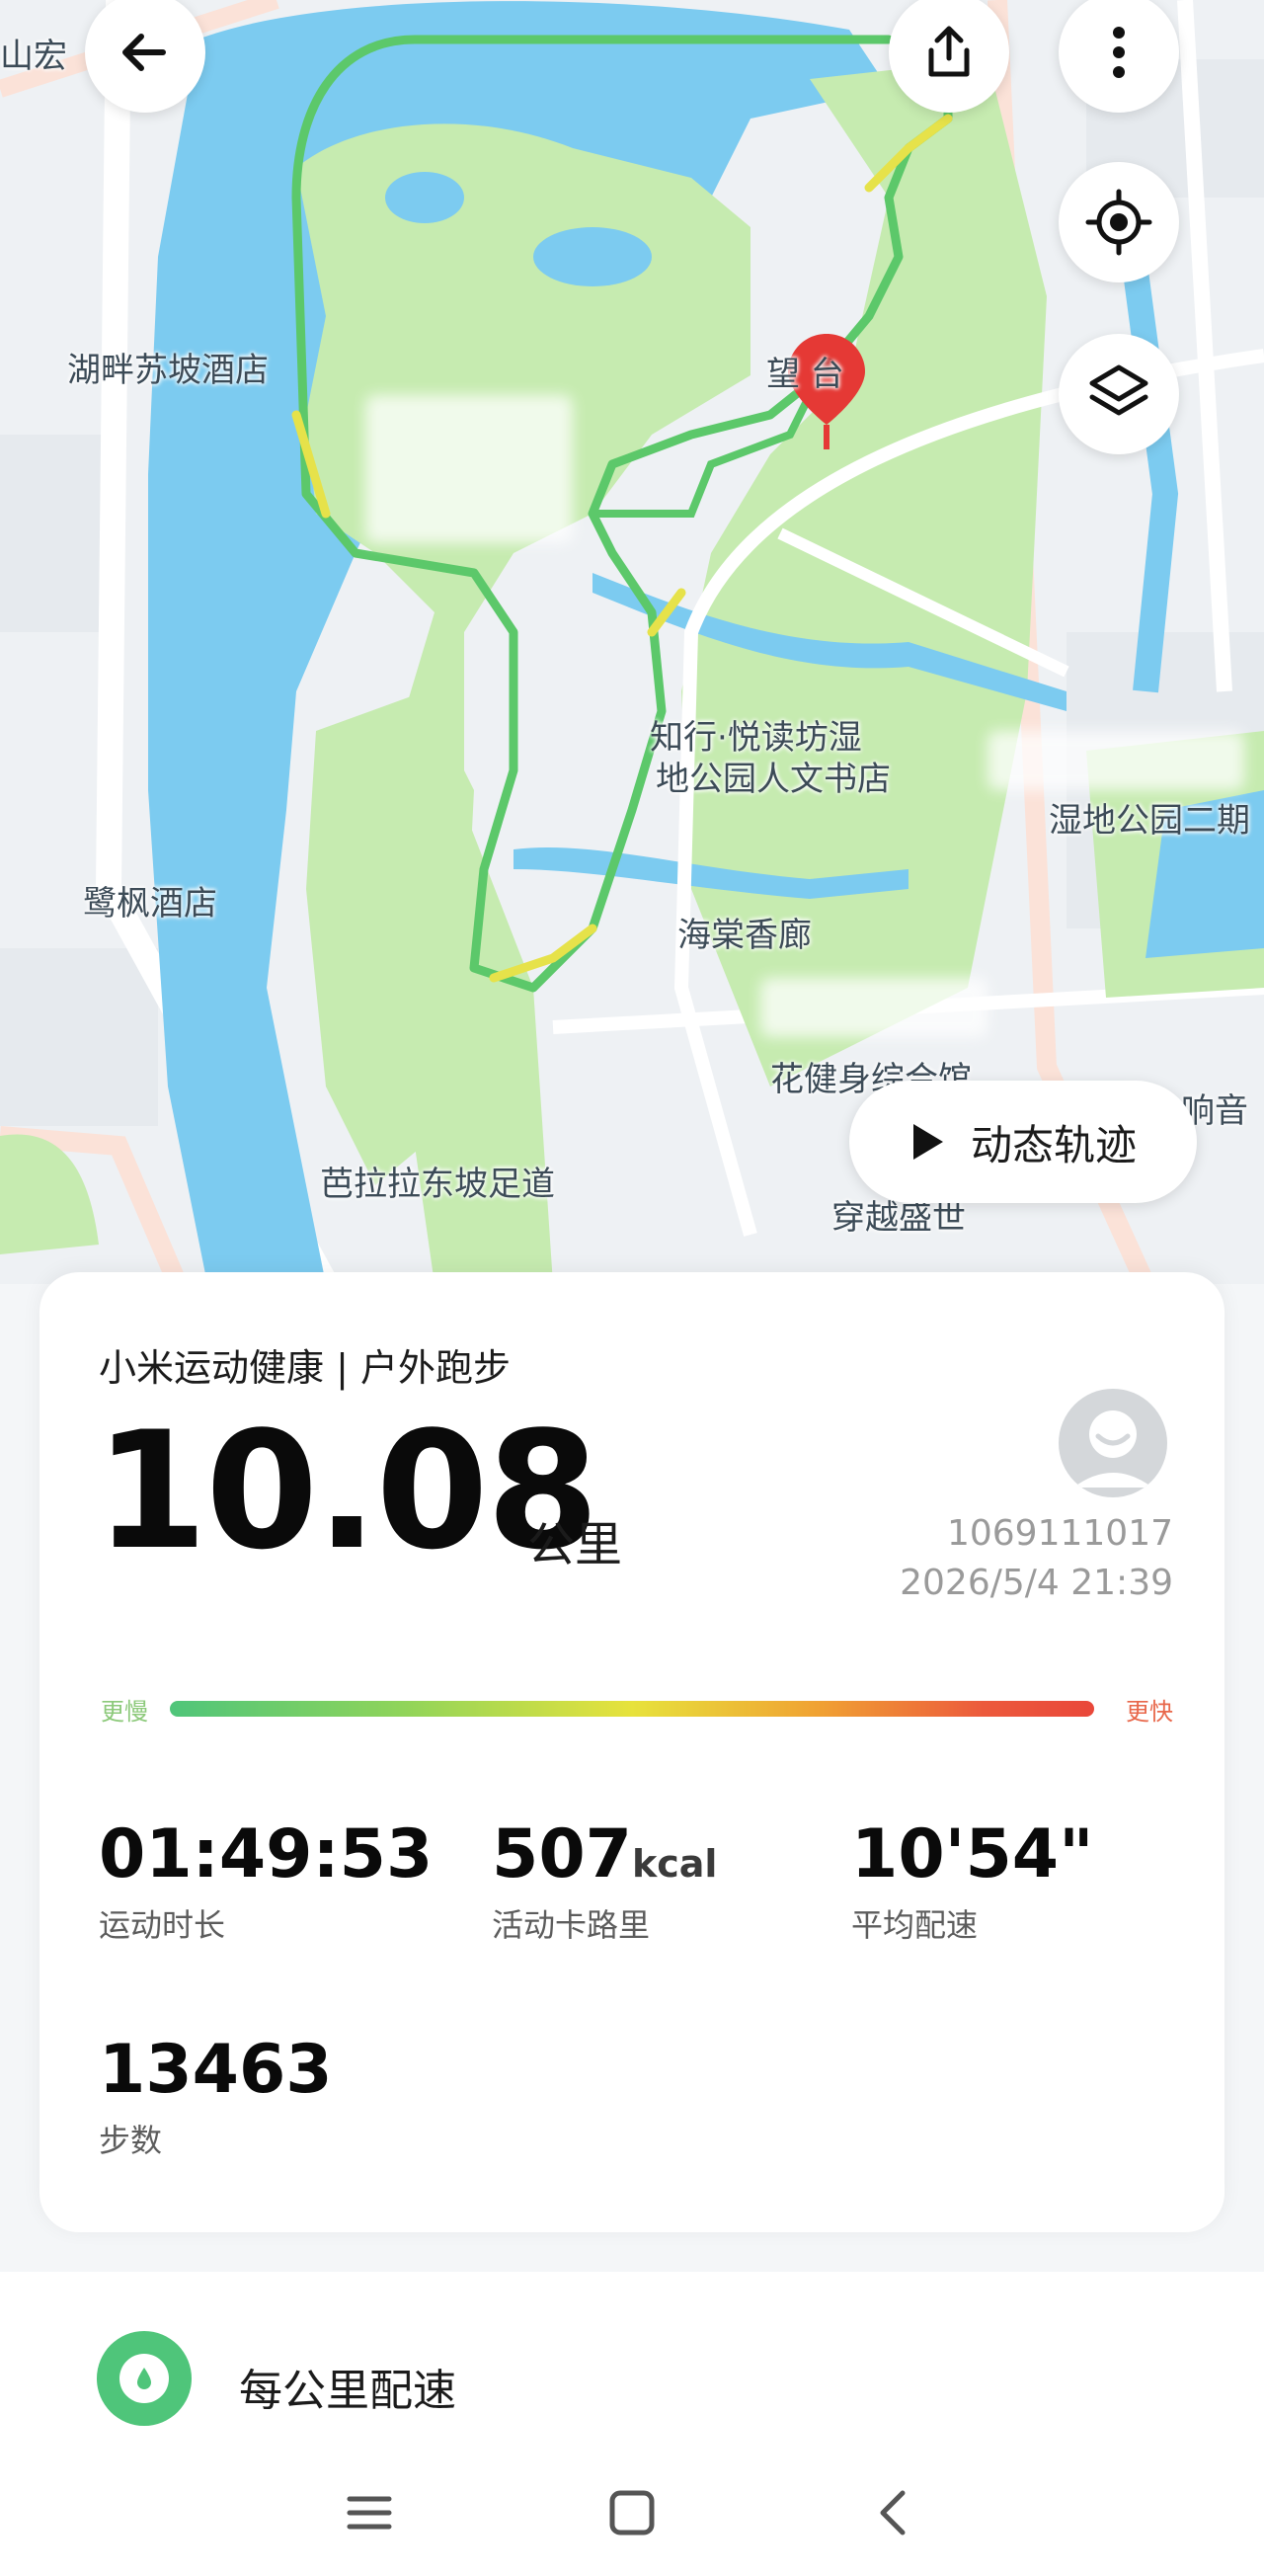 This screenshot has width=1264, height=2576. Describe the element at coordinates (973, 1854) in the screenshot. I see `stat-value: 10'54"` at that location.